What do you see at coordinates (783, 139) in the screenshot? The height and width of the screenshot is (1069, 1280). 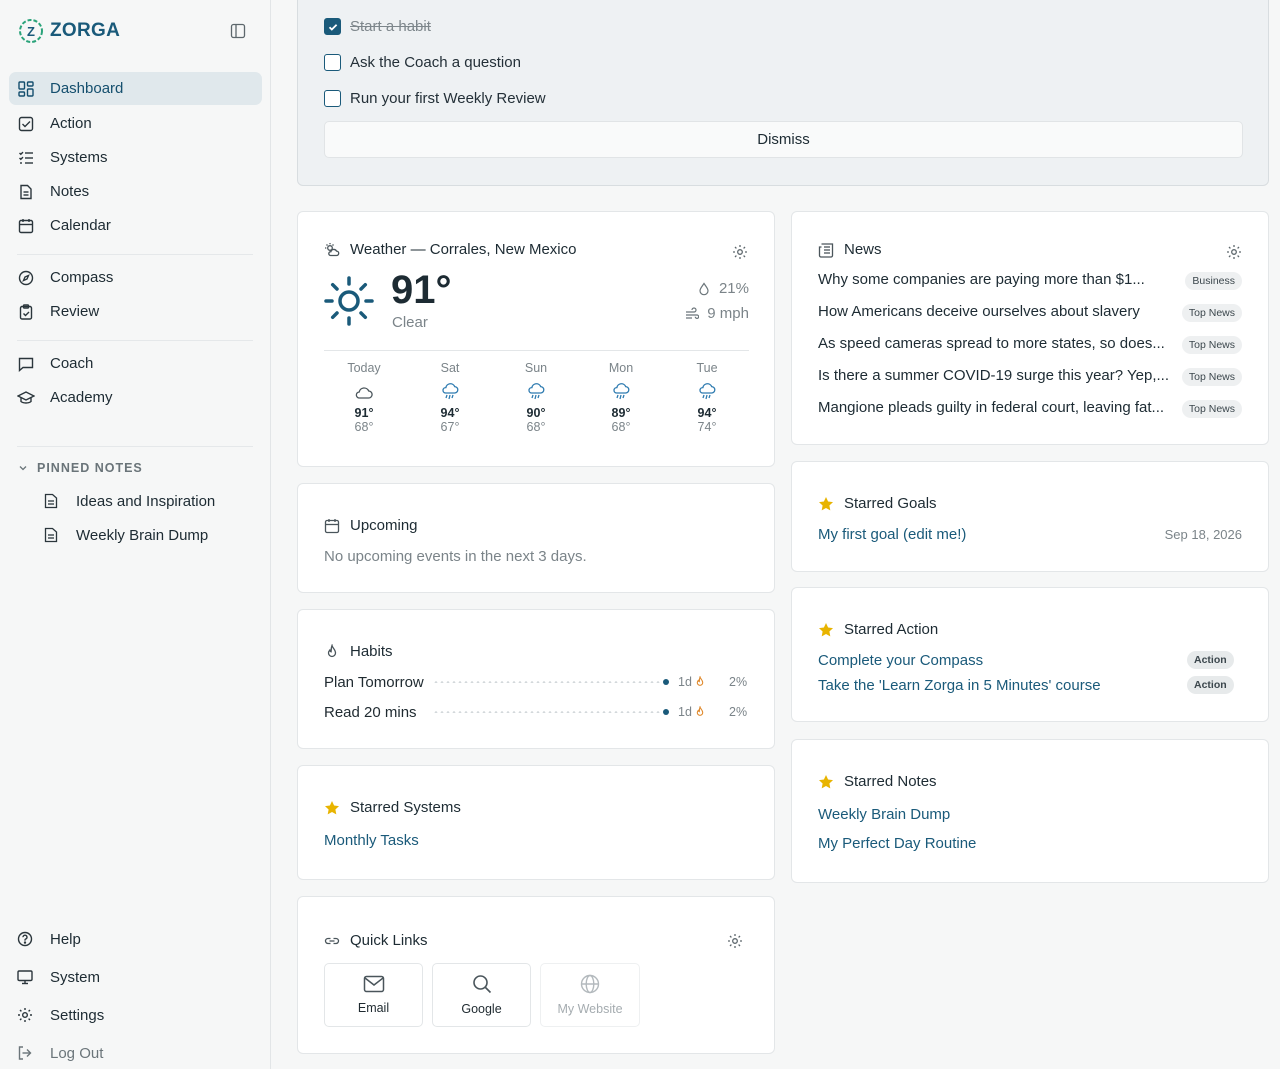 I see `dismiss-button: Dismiss` at bounding box center [783, 139].